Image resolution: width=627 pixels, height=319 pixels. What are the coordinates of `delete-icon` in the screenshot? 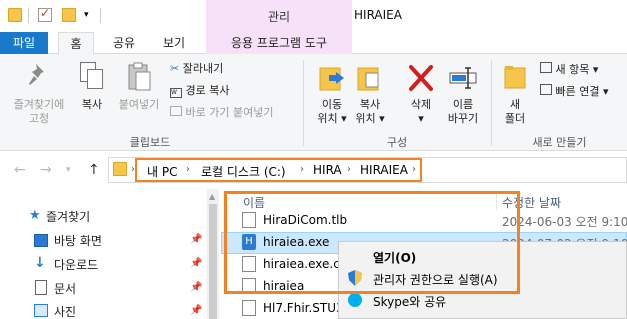 It's located at (421, 78).